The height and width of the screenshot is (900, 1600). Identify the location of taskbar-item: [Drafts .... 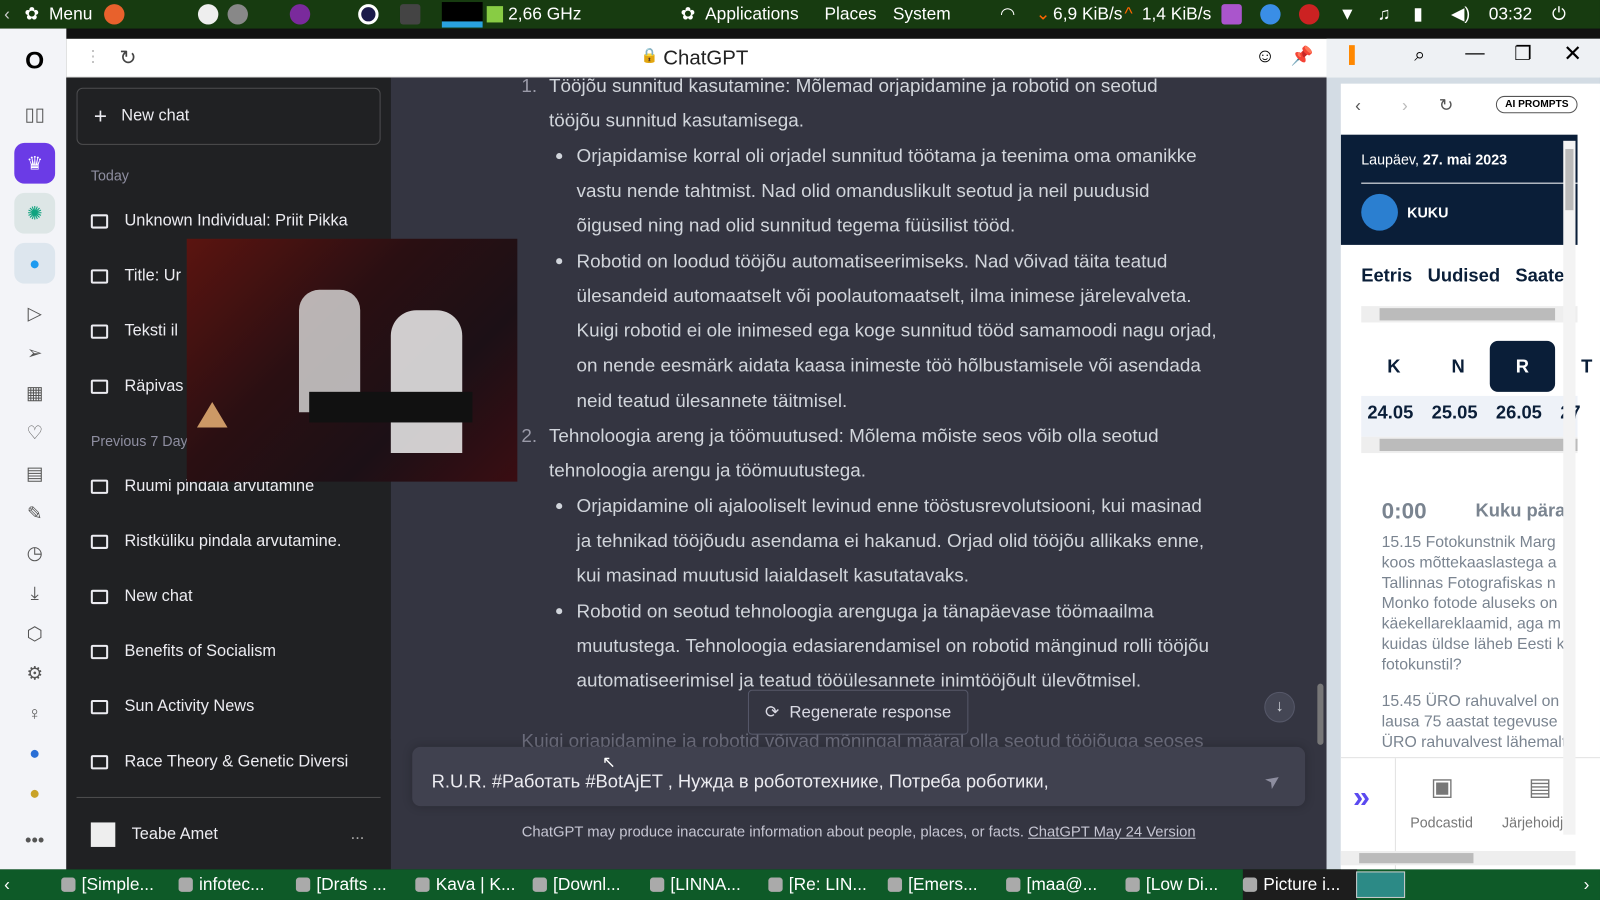
(352, 884).